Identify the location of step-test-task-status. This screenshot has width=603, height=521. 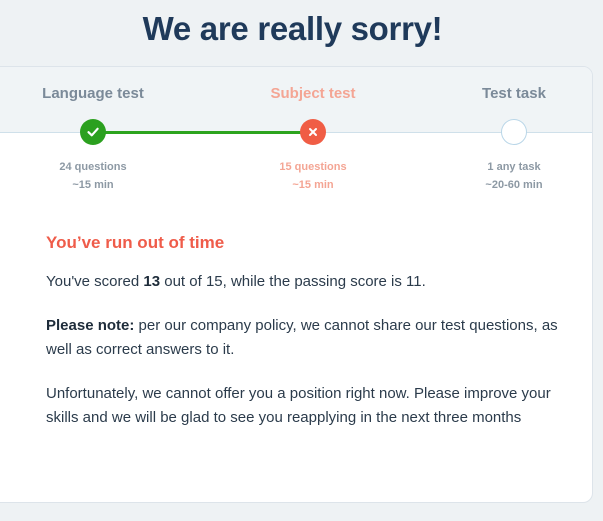
(514, 132).